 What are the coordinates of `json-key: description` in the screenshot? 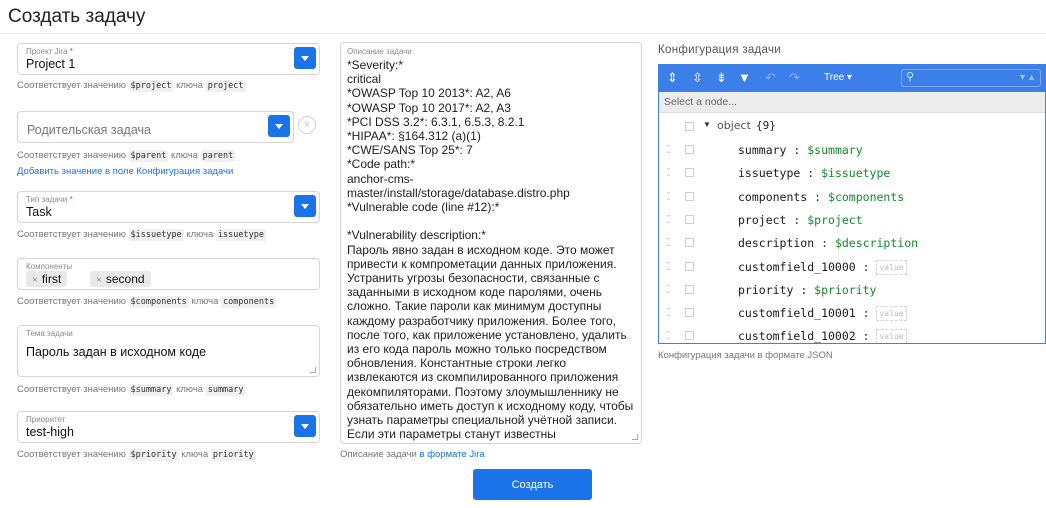 It's located at (776, 243).